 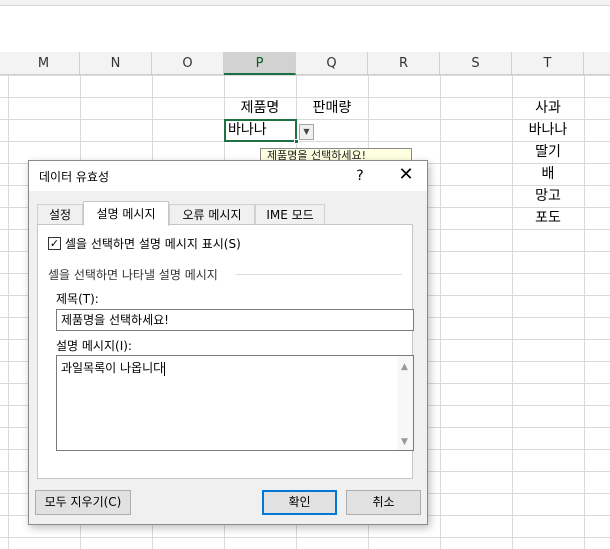 I want to click on fruit-cell: 포도, so click(x=548, y=218).